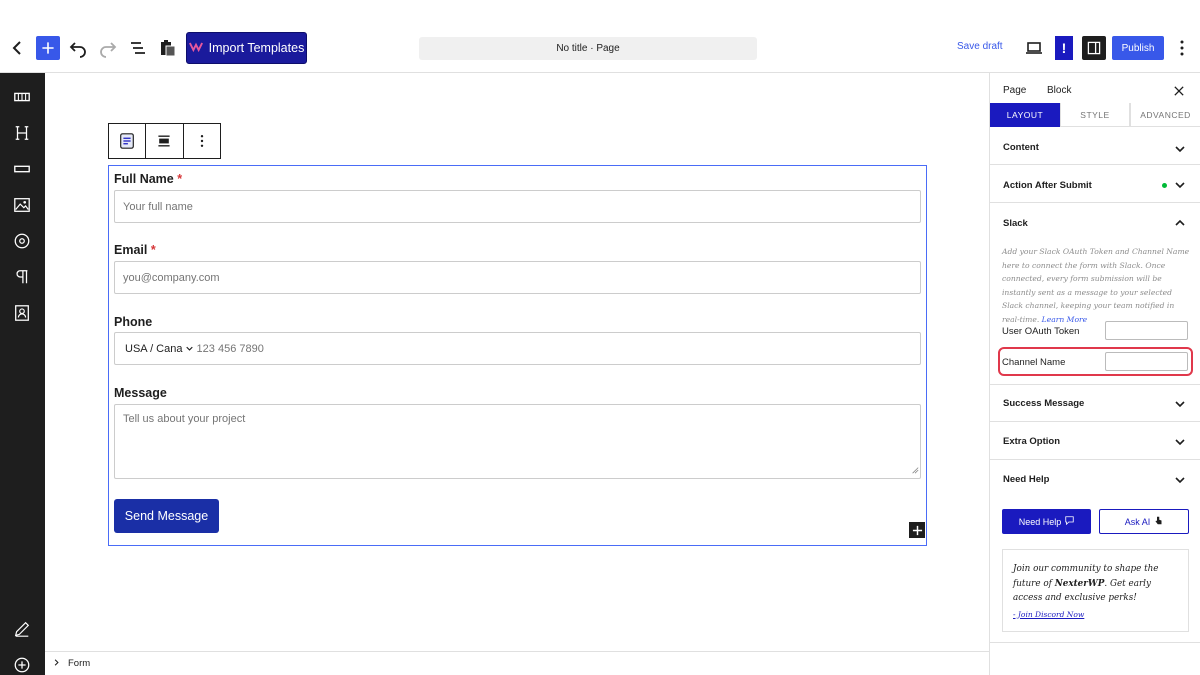 The height and width of the screenshot is (675, 1200). I want to click on block-toolbar, so click(164, 141).